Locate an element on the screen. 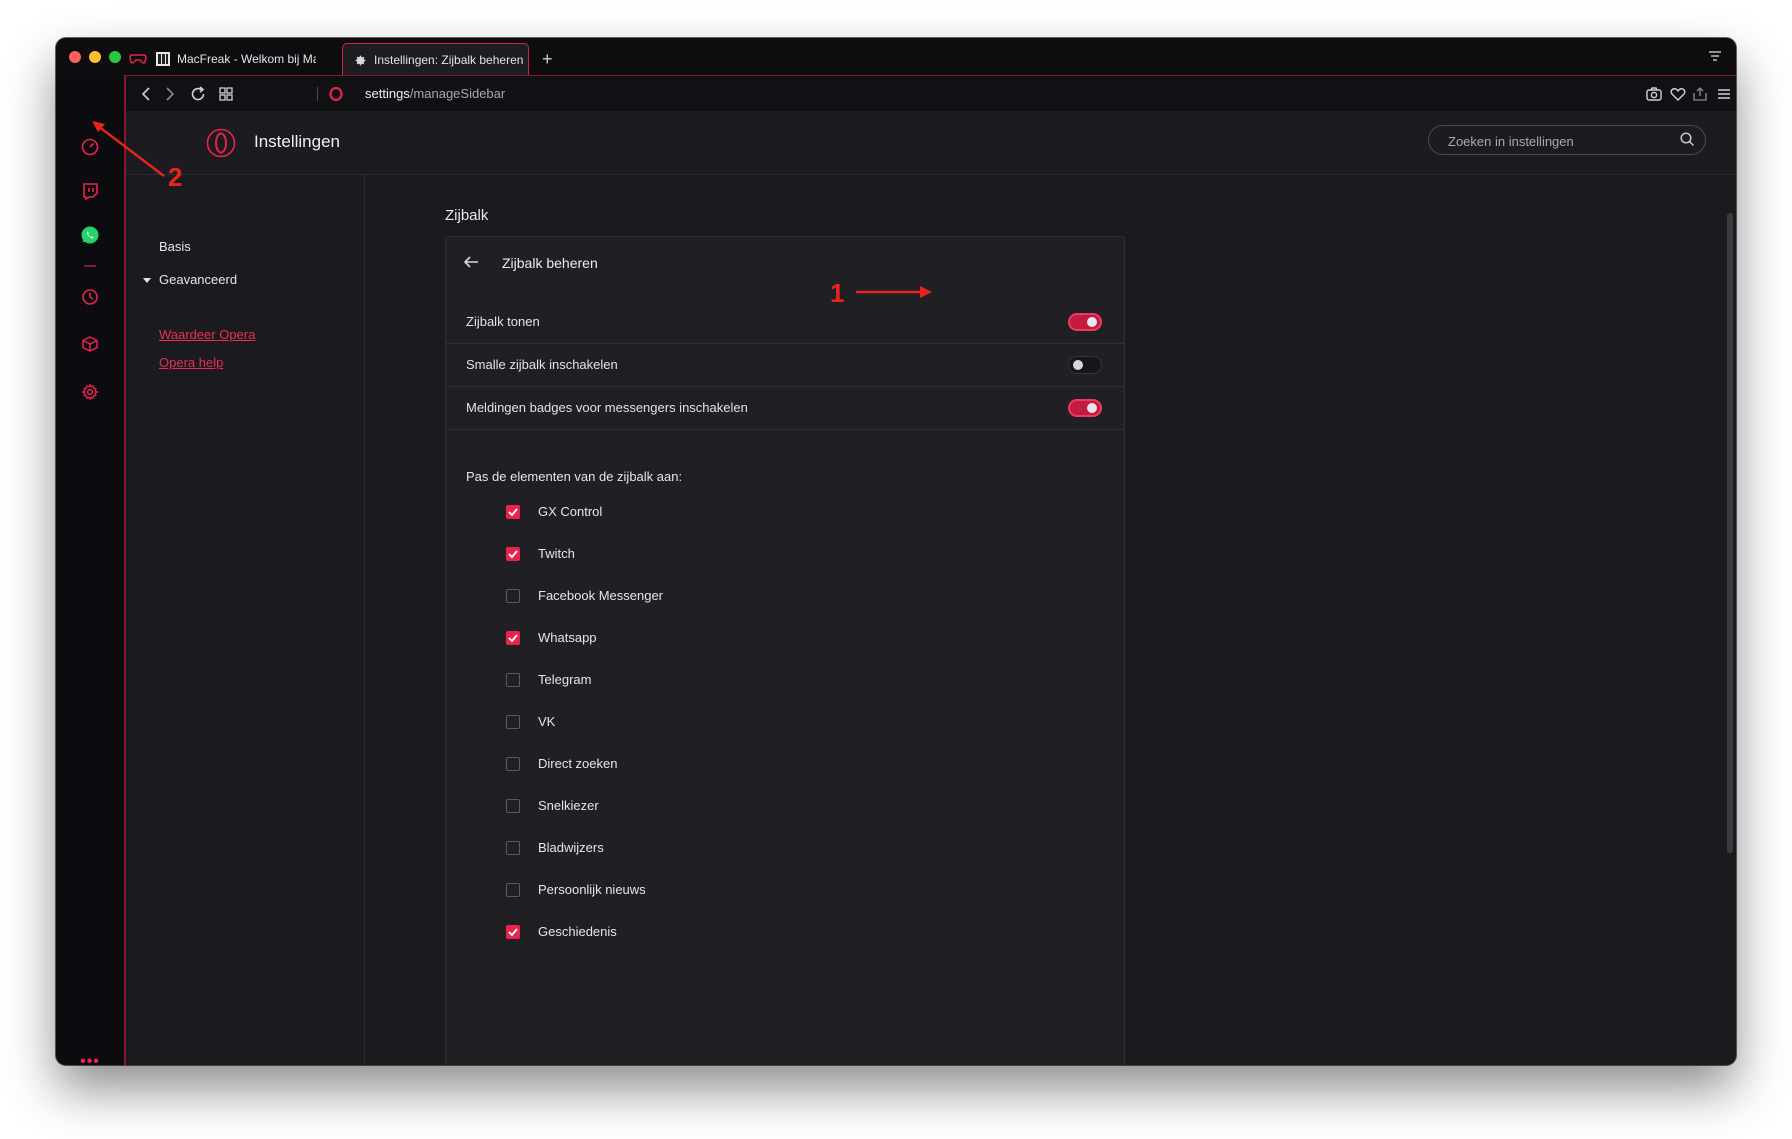  rate-opera-link: Waardeer Opera is located at coordinates (207, 334).